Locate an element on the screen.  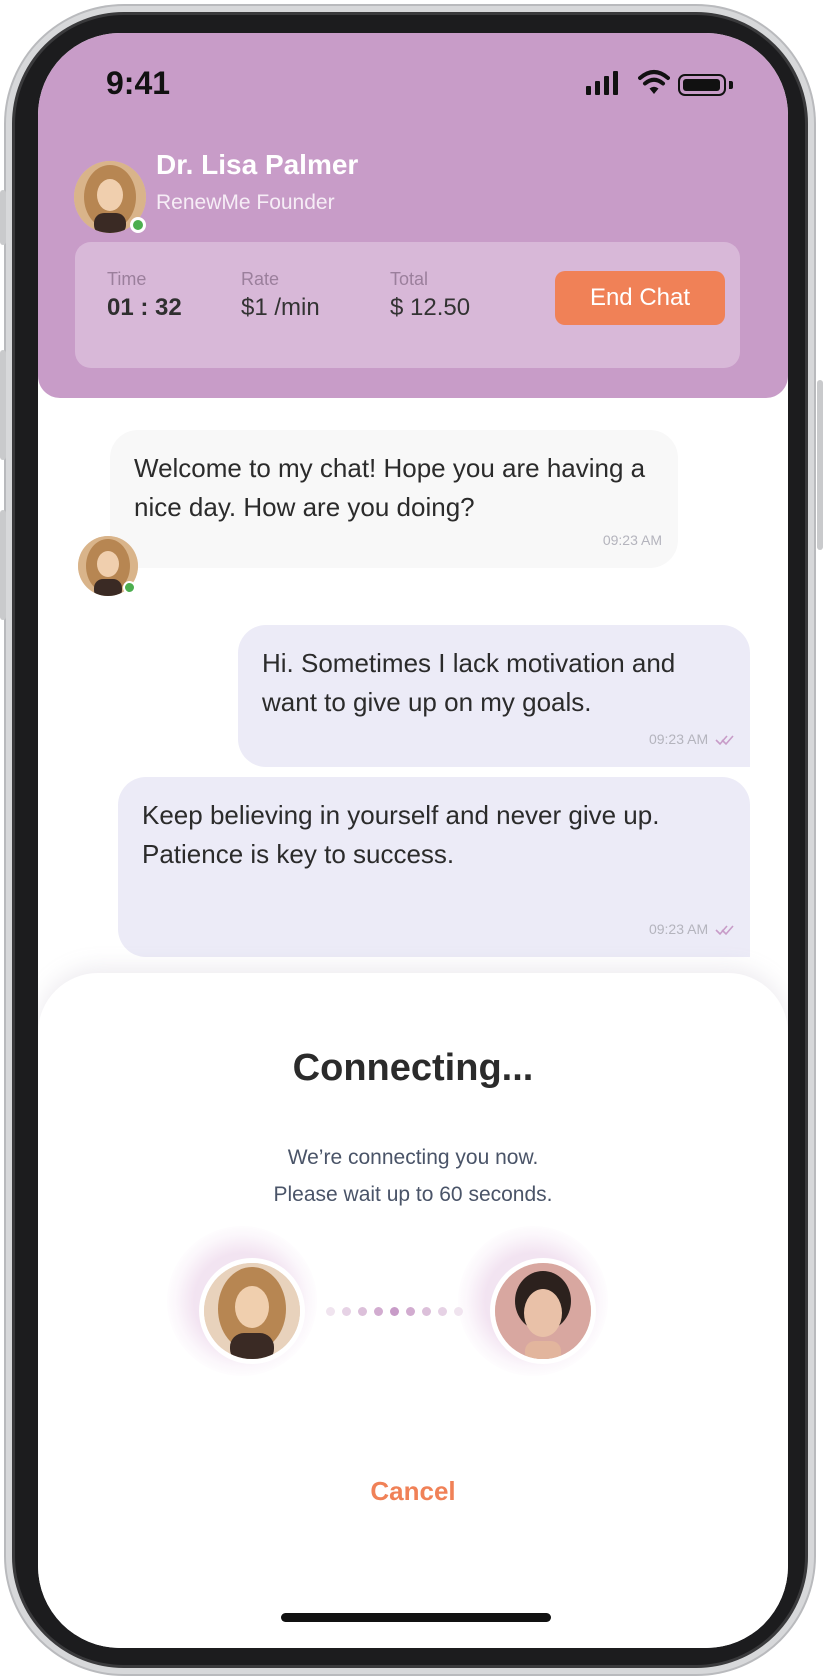
end-chat-button: End Chat is located at coordinates (640, 298).